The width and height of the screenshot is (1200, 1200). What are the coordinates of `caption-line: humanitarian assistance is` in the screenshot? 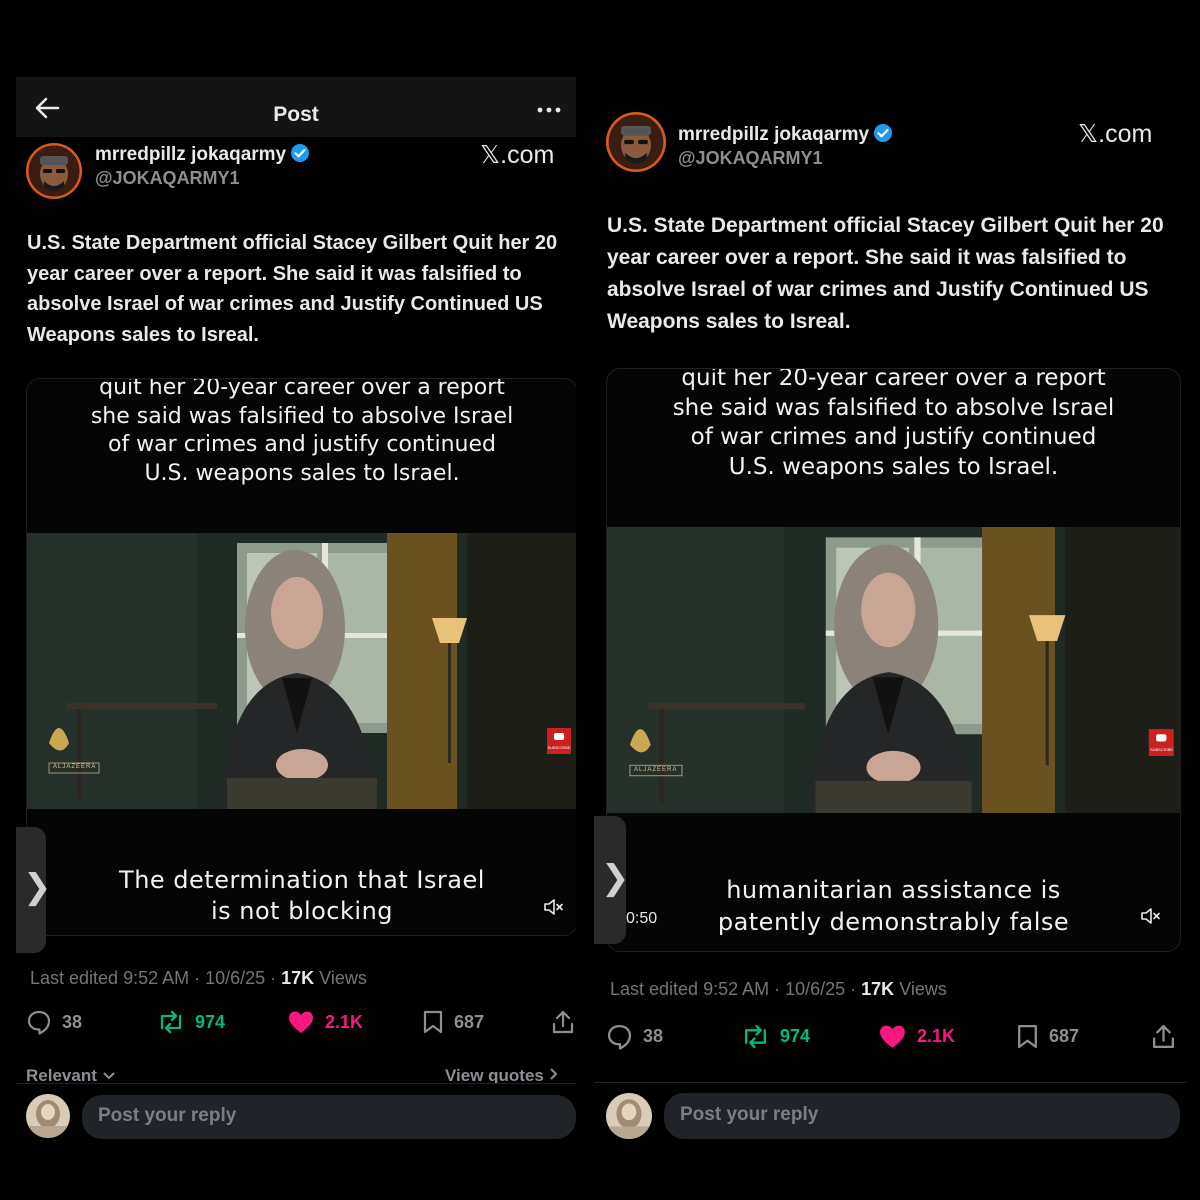 It's located at (893, 890).